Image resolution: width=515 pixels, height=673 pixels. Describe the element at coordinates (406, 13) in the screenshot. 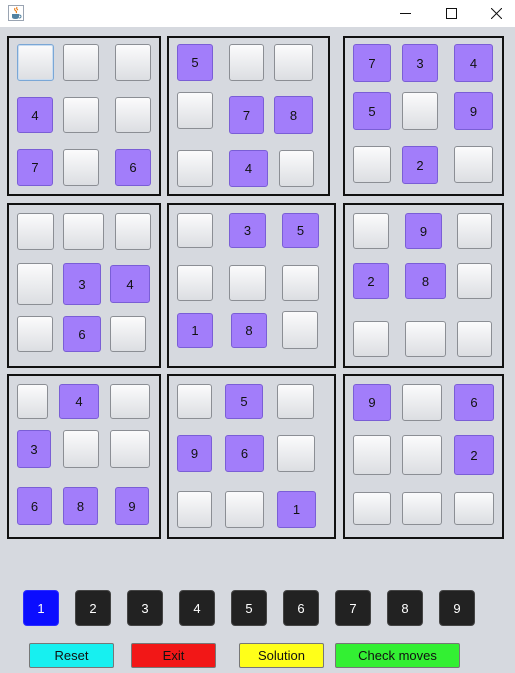

I see `minimize-button` at that location.